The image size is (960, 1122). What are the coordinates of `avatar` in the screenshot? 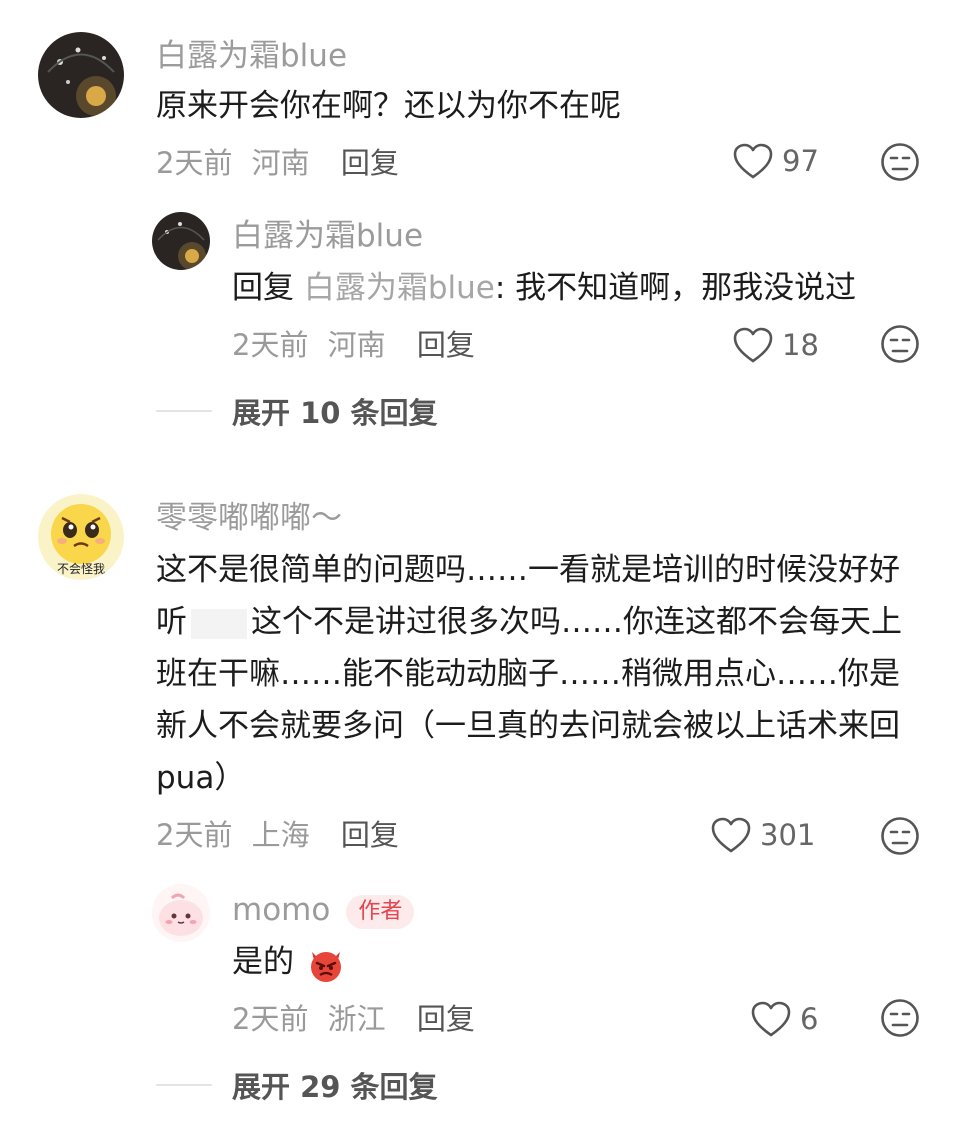 It's located at (81, 75).